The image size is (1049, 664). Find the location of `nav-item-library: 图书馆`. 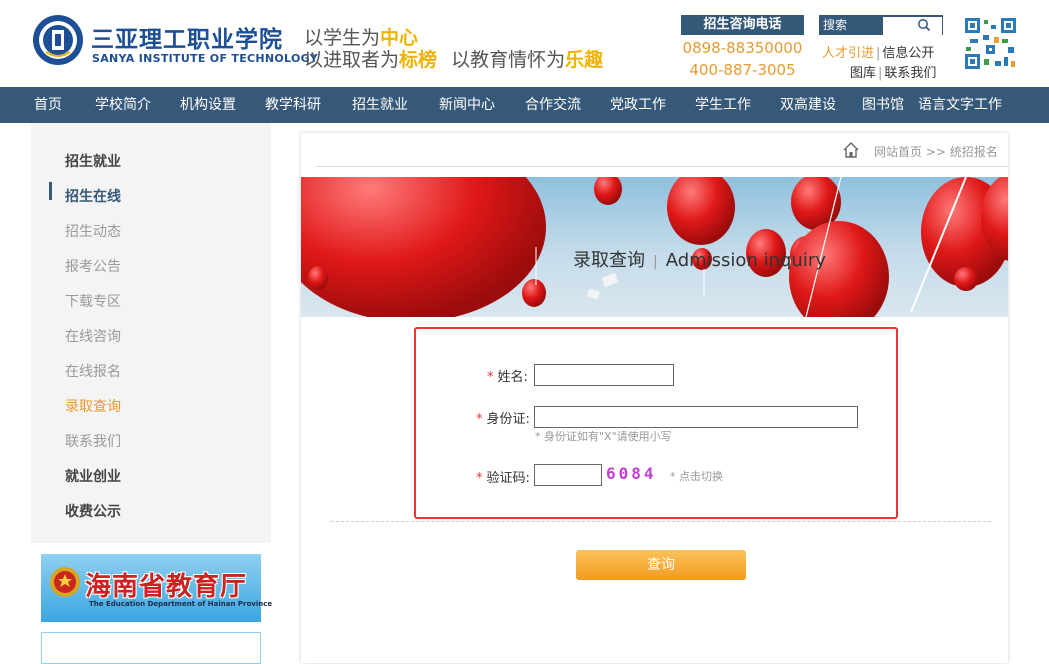

nav-item-library: 图书馆 is located at coordinates (883, 105).